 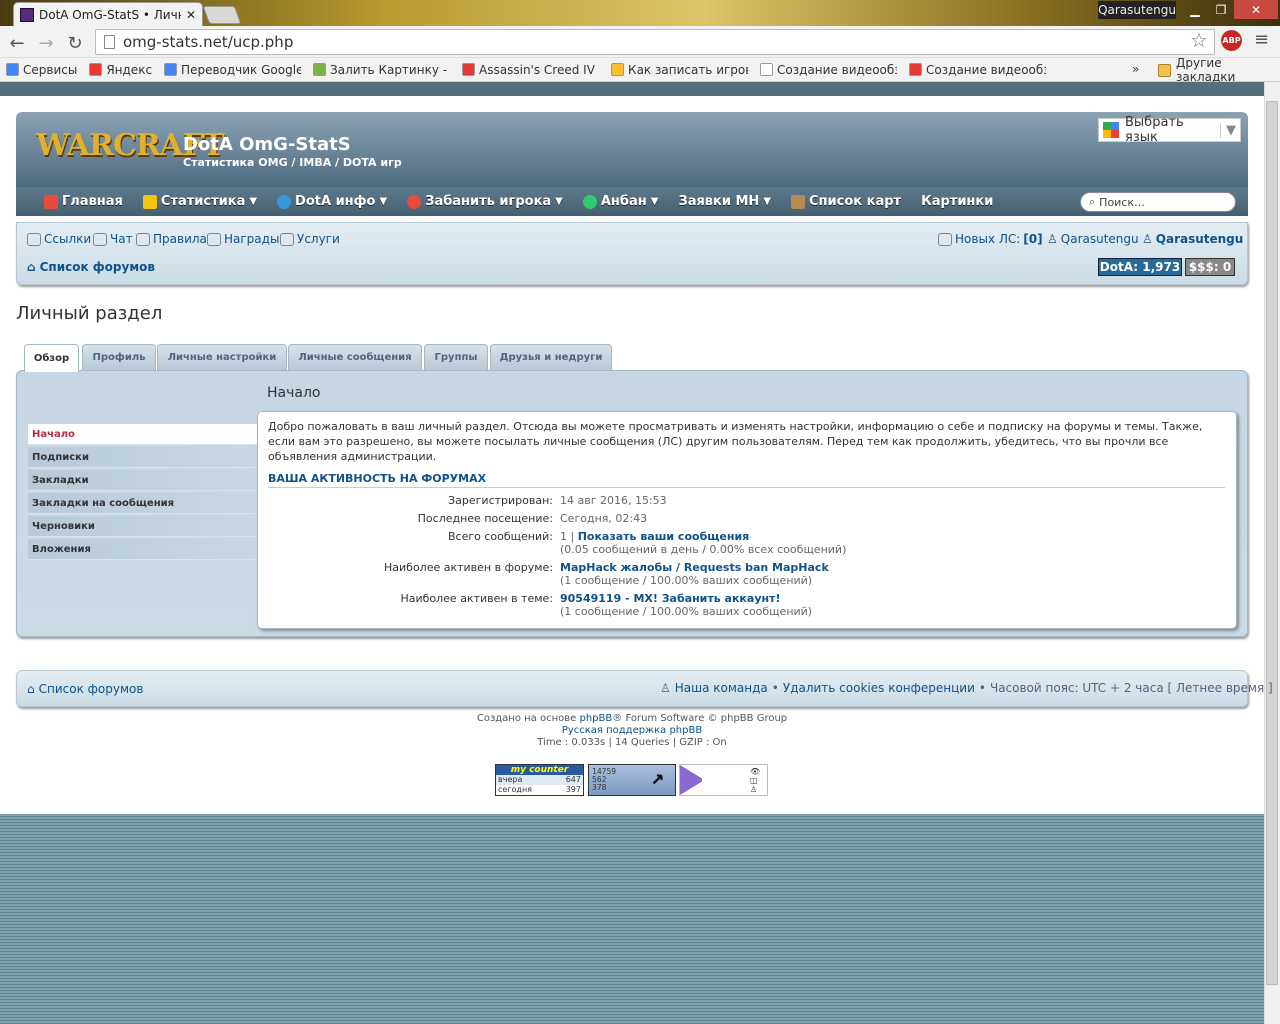 What do you see at coordinates (222, 357) in the screenshot?
I see `tab-3: Личные настройки` at bounding box center [222, 357].